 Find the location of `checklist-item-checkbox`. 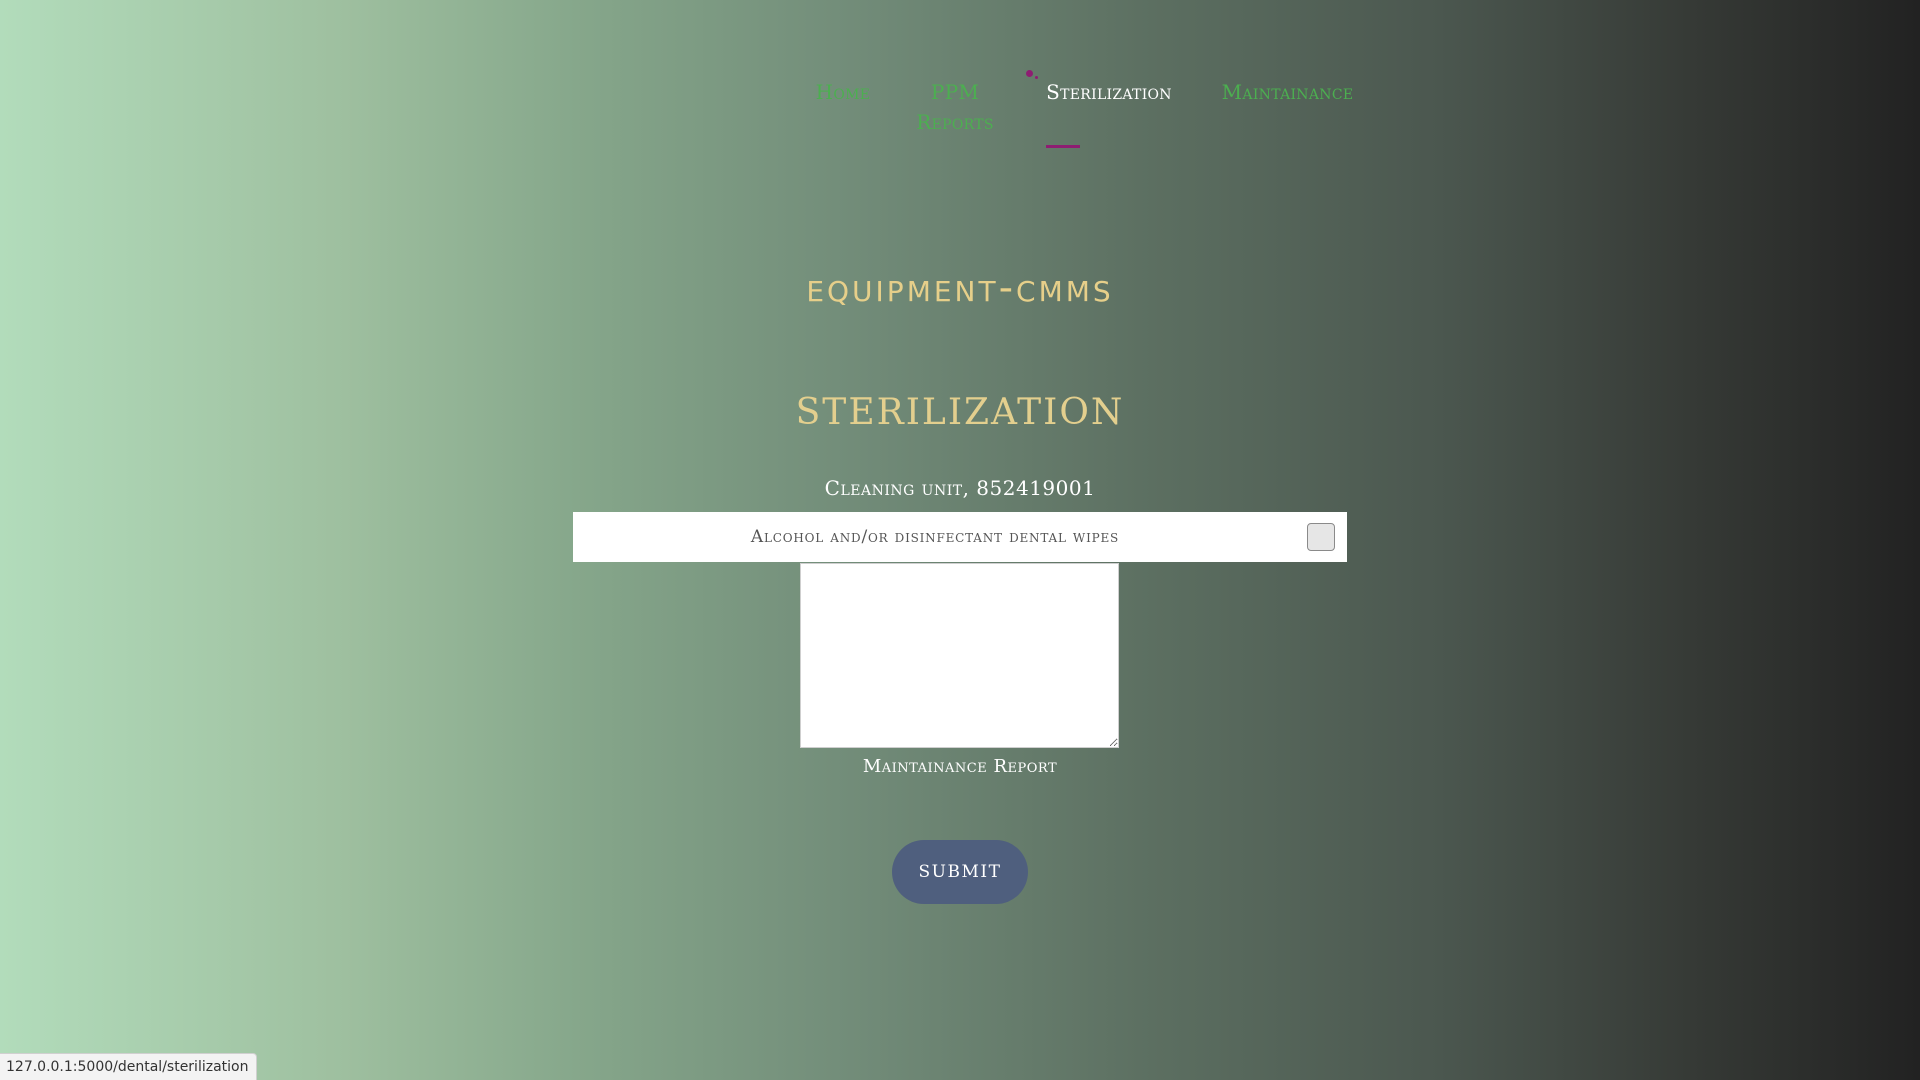

checklist-item-checkbox is located at coordinates (1321, 537).